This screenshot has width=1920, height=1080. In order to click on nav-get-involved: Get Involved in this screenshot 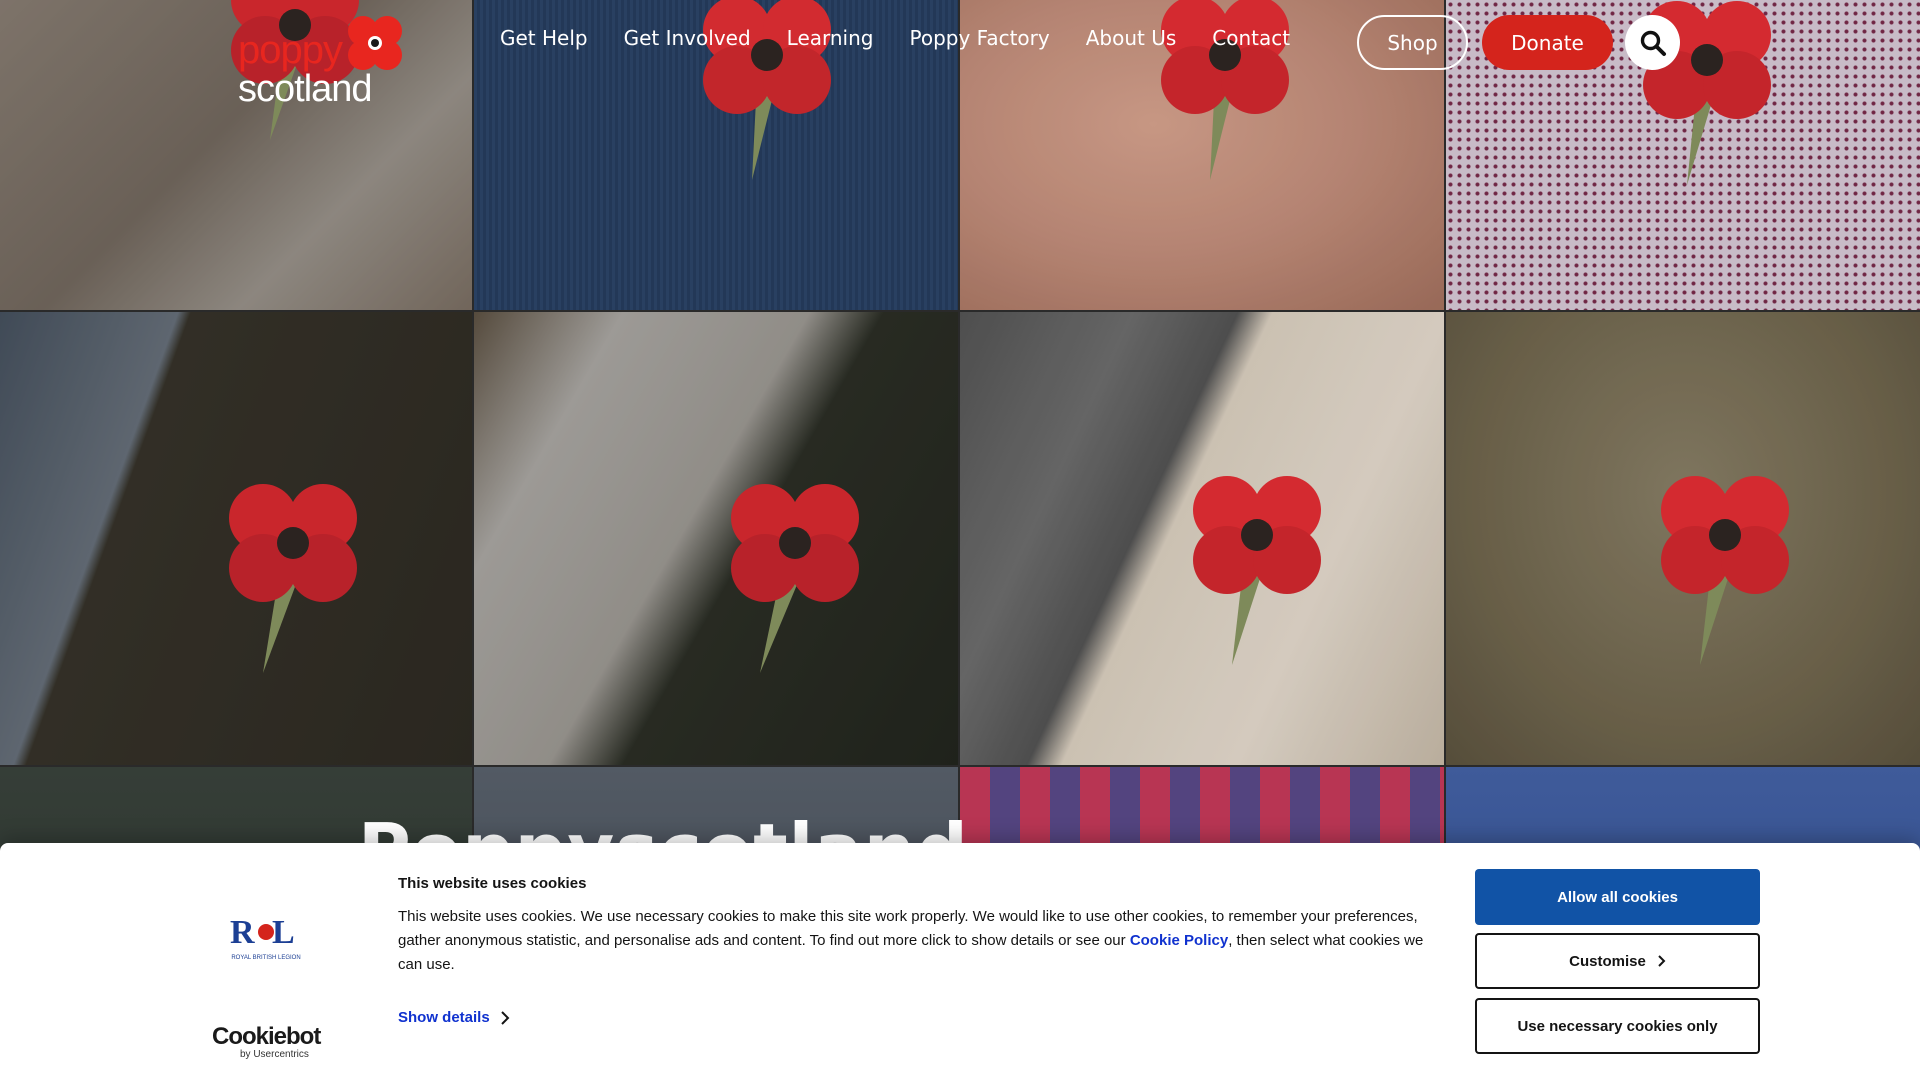, I will do `click(687, 38)`.